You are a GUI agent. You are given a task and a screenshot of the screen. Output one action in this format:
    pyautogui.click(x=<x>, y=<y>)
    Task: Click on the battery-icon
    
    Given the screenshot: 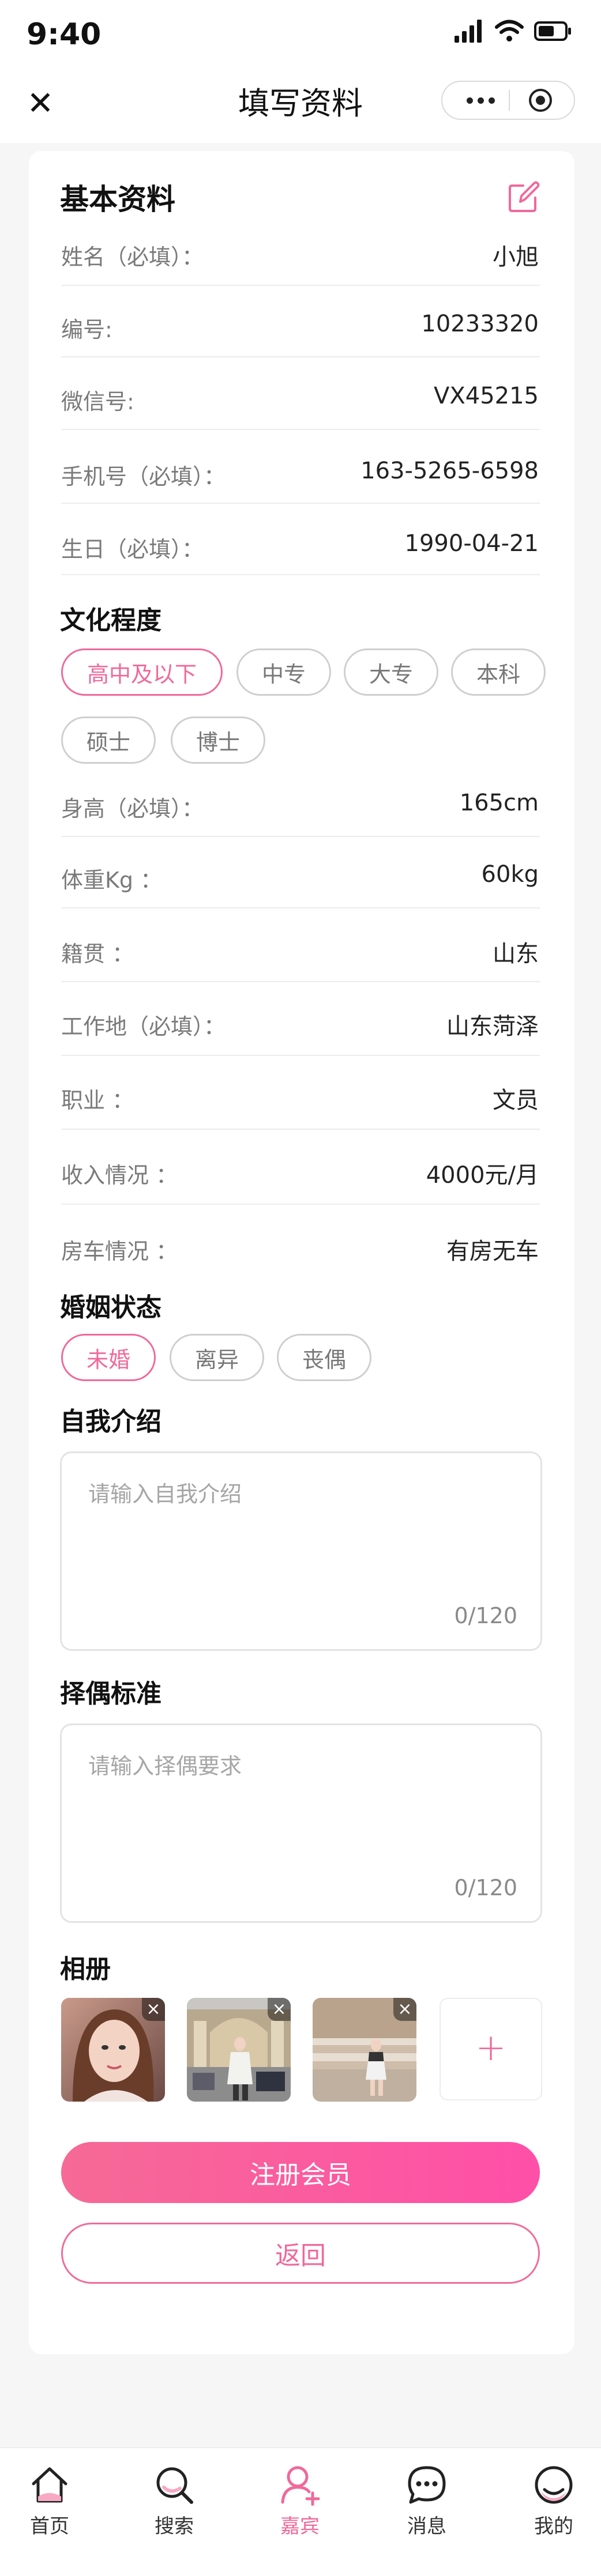 What is the action you would take?
    pyautogui.click(x=552, y=31)
    